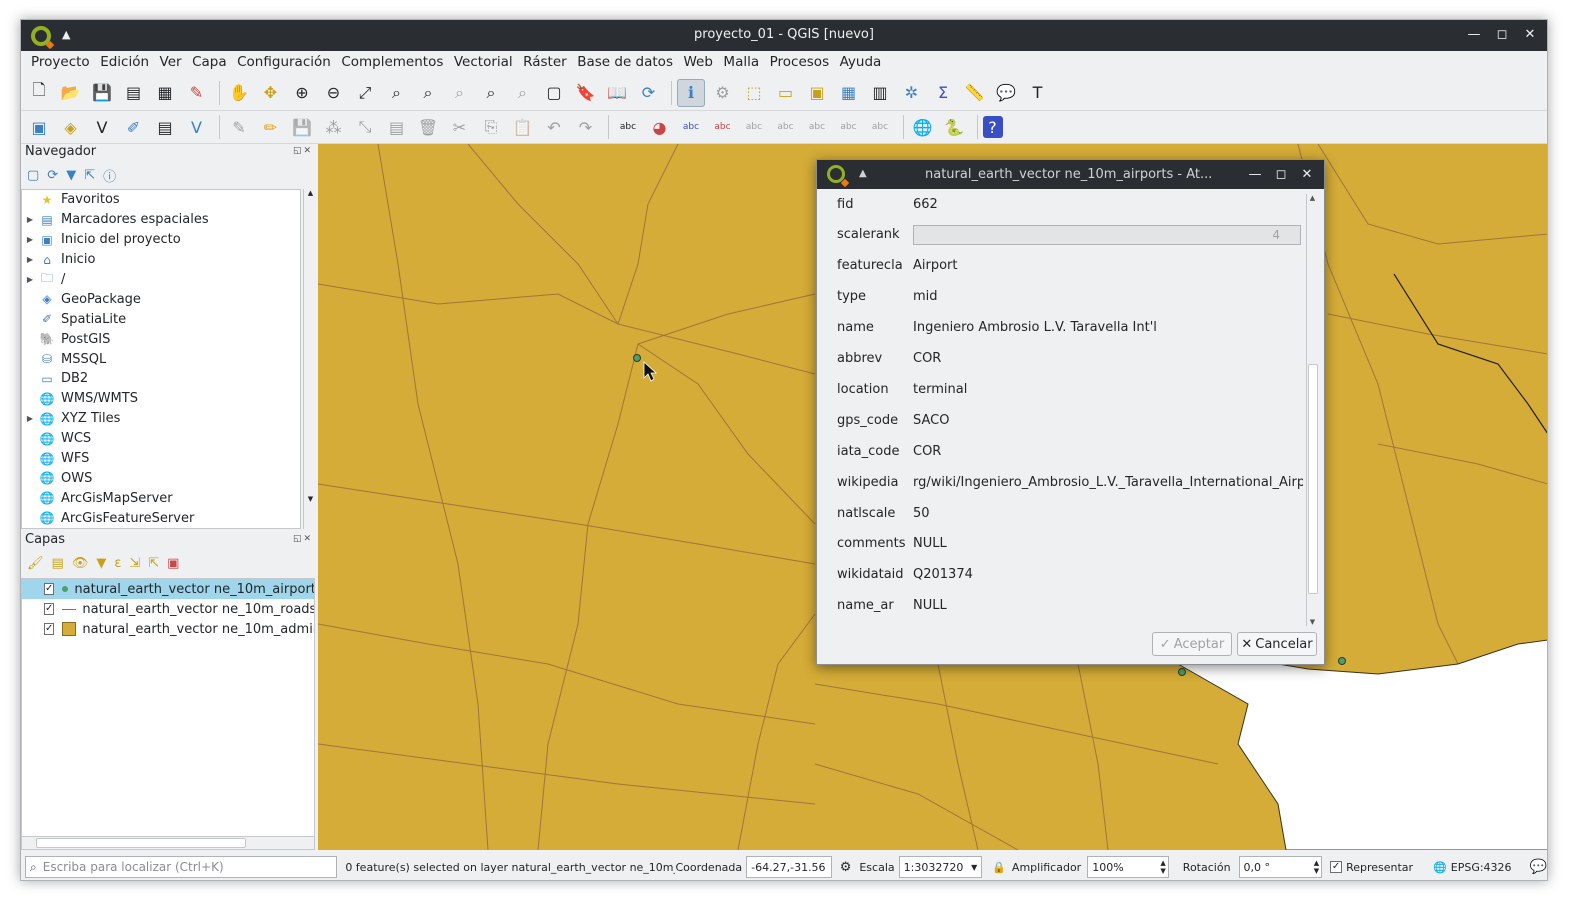 This screenshot has height=907, width=1578. I want to click on data-source-manager-icon: ▣, so click(39, 127).